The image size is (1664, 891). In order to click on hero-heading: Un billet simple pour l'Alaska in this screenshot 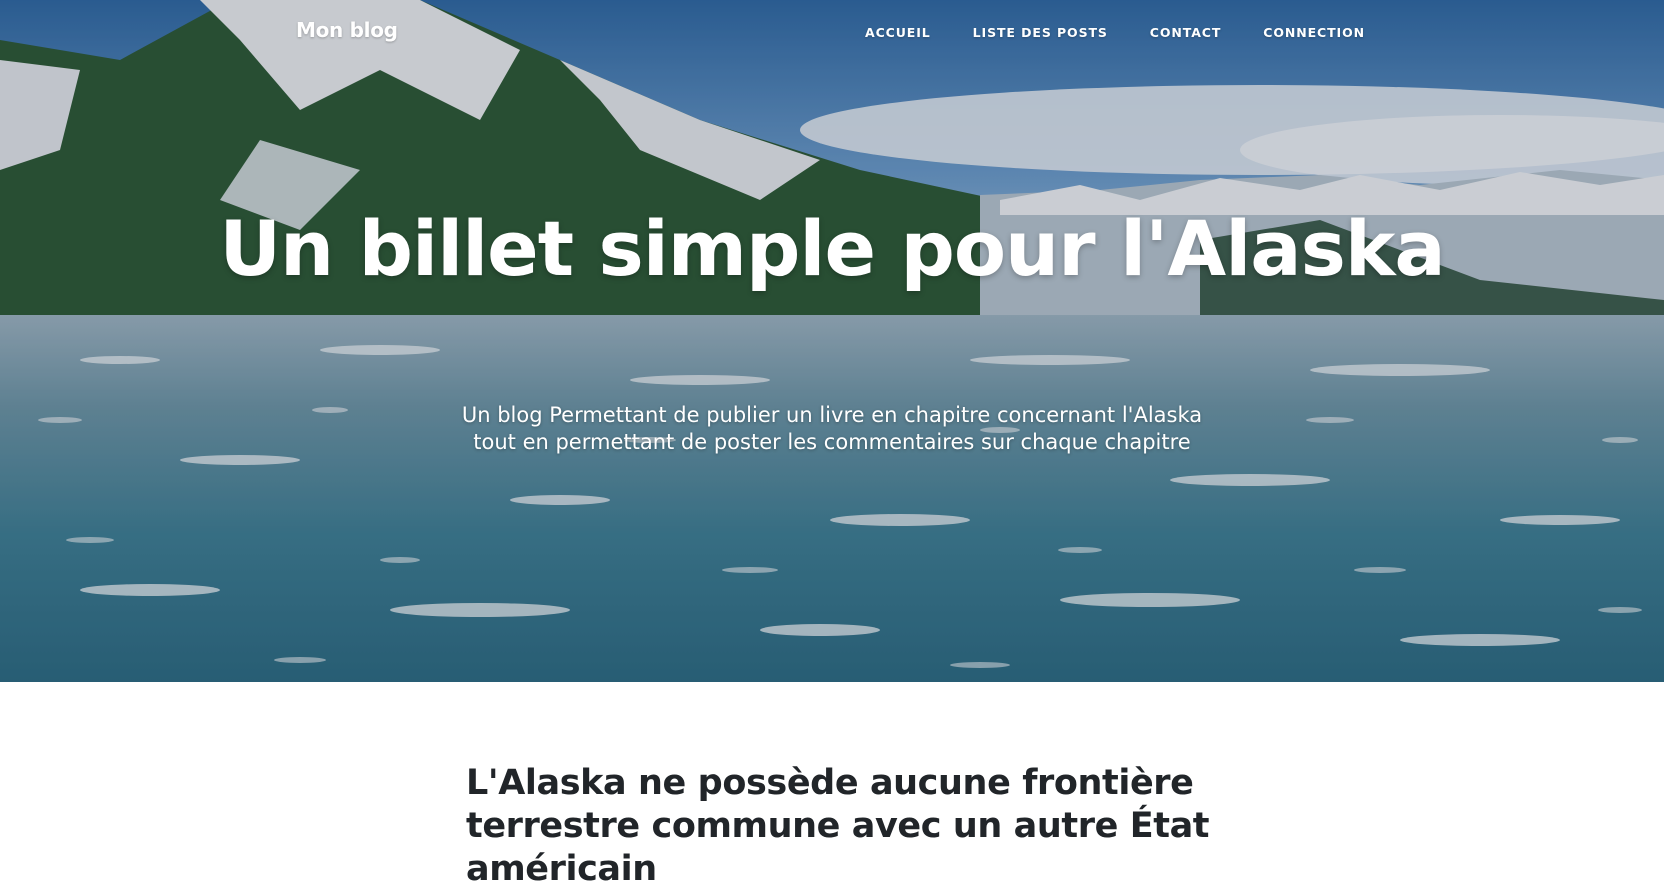, I will do `click(832, 248)`.